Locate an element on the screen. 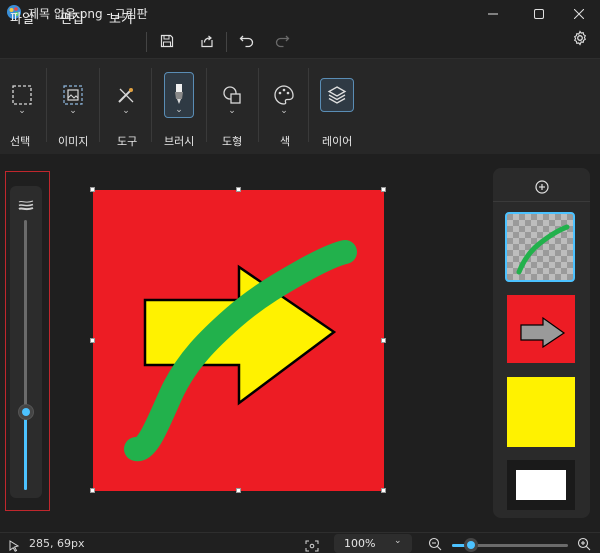 The width and height of the screenshot is (600, 553). menu-bar is located at coordinates (300, 42).